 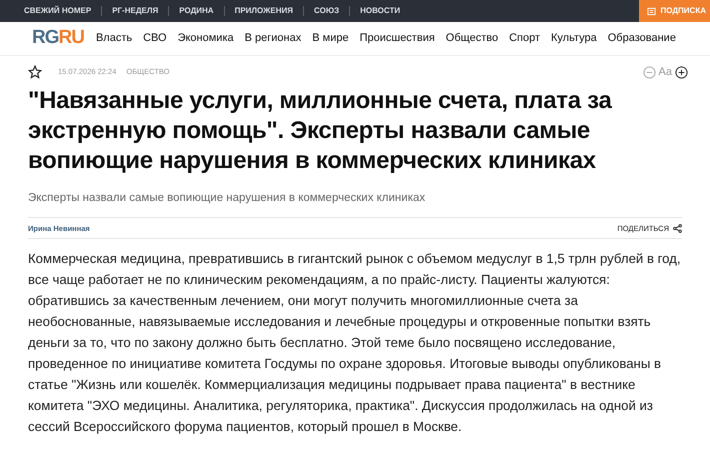 I want to click on nav-link: Экономика, so click(x=206, y=38).